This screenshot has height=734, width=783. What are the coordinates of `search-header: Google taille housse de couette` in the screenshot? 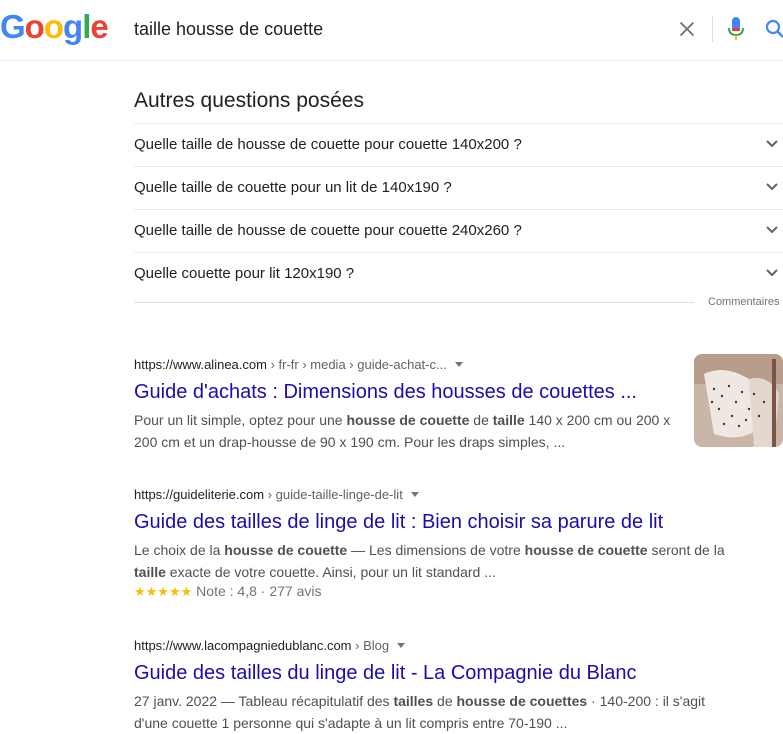 It's located at (391, 30).